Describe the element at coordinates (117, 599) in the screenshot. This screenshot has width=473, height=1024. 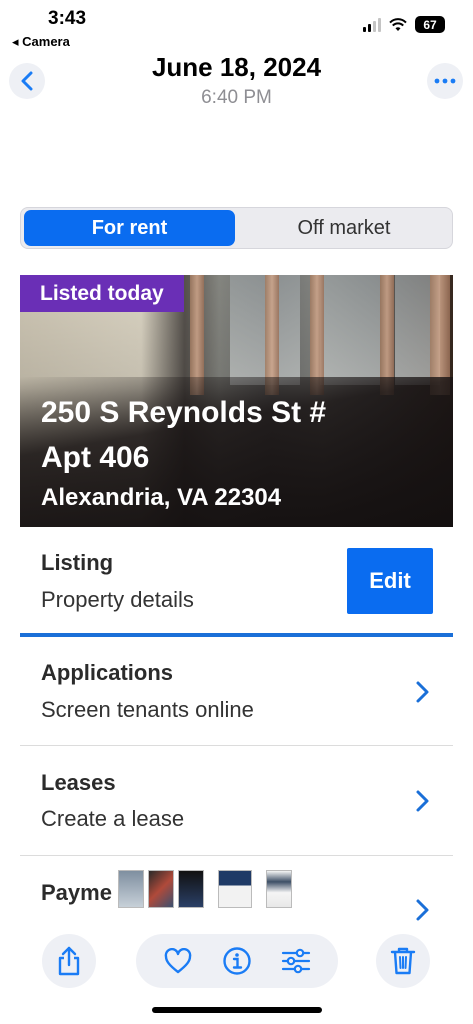
I see `listing-subtitle: Property details` at that location.